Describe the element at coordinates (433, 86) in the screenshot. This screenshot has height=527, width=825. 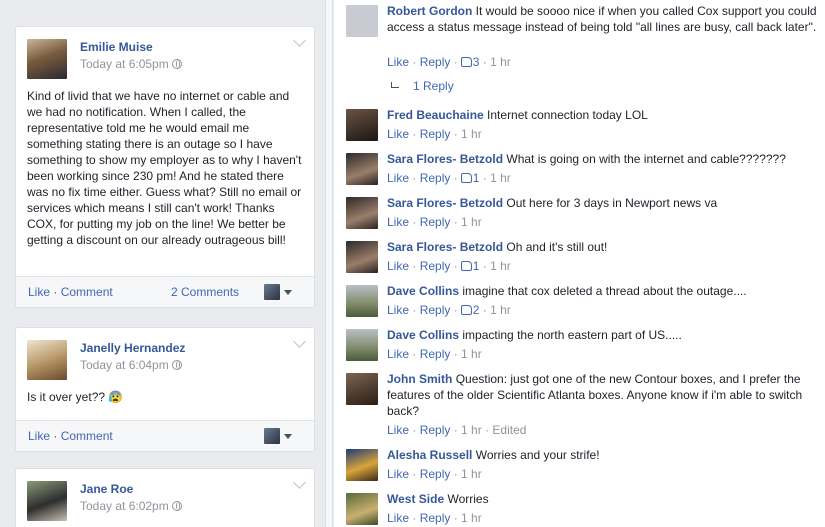
I see `replies-label: 1 Reply` at that location.